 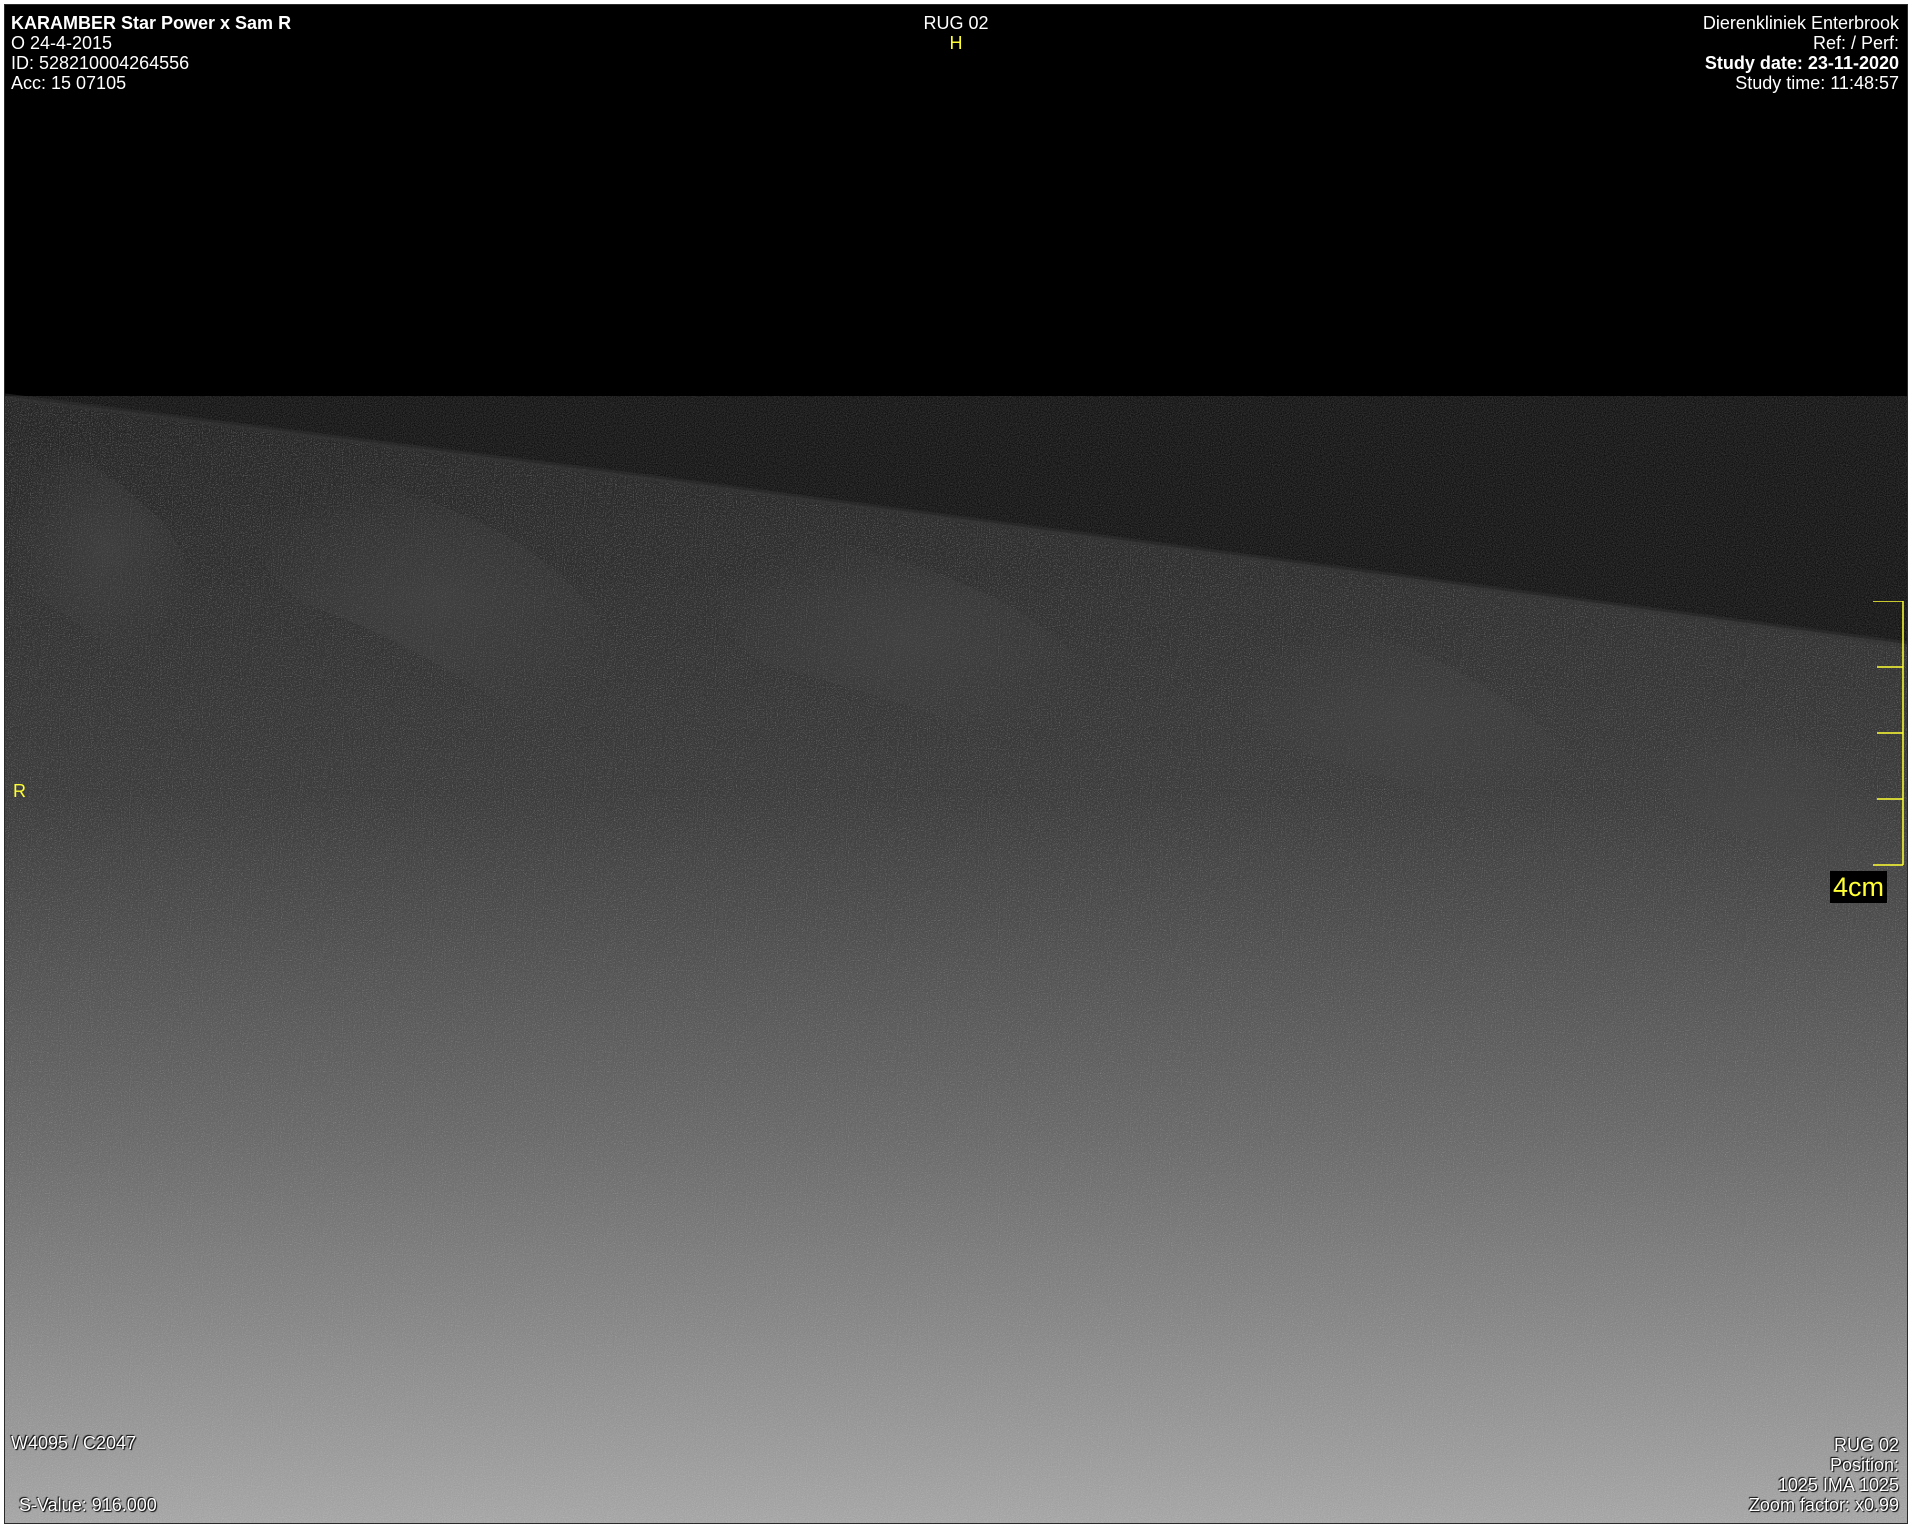 I want to click on image-index: 1025 IMA 1025, so click(x=1838, y=1485).